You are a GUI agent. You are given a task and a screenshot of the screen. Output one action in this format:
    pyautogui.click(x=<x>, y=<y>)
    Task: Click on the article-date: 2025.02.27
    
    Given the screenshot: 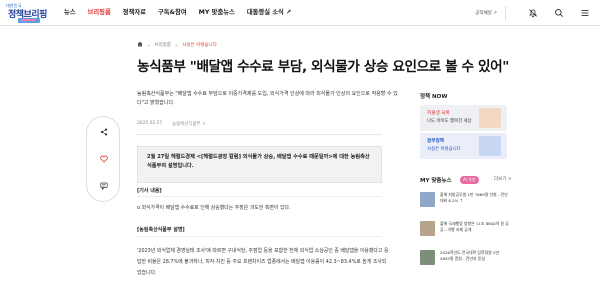 What is the action you would take?
    pyautogui.click(x=150, y=123)
    